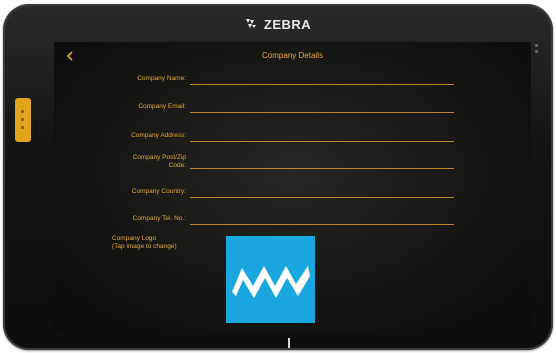  Describe the element at coordinates (161, 78) in the screenshot. I see `company-name-label: Company Name:` at that location.